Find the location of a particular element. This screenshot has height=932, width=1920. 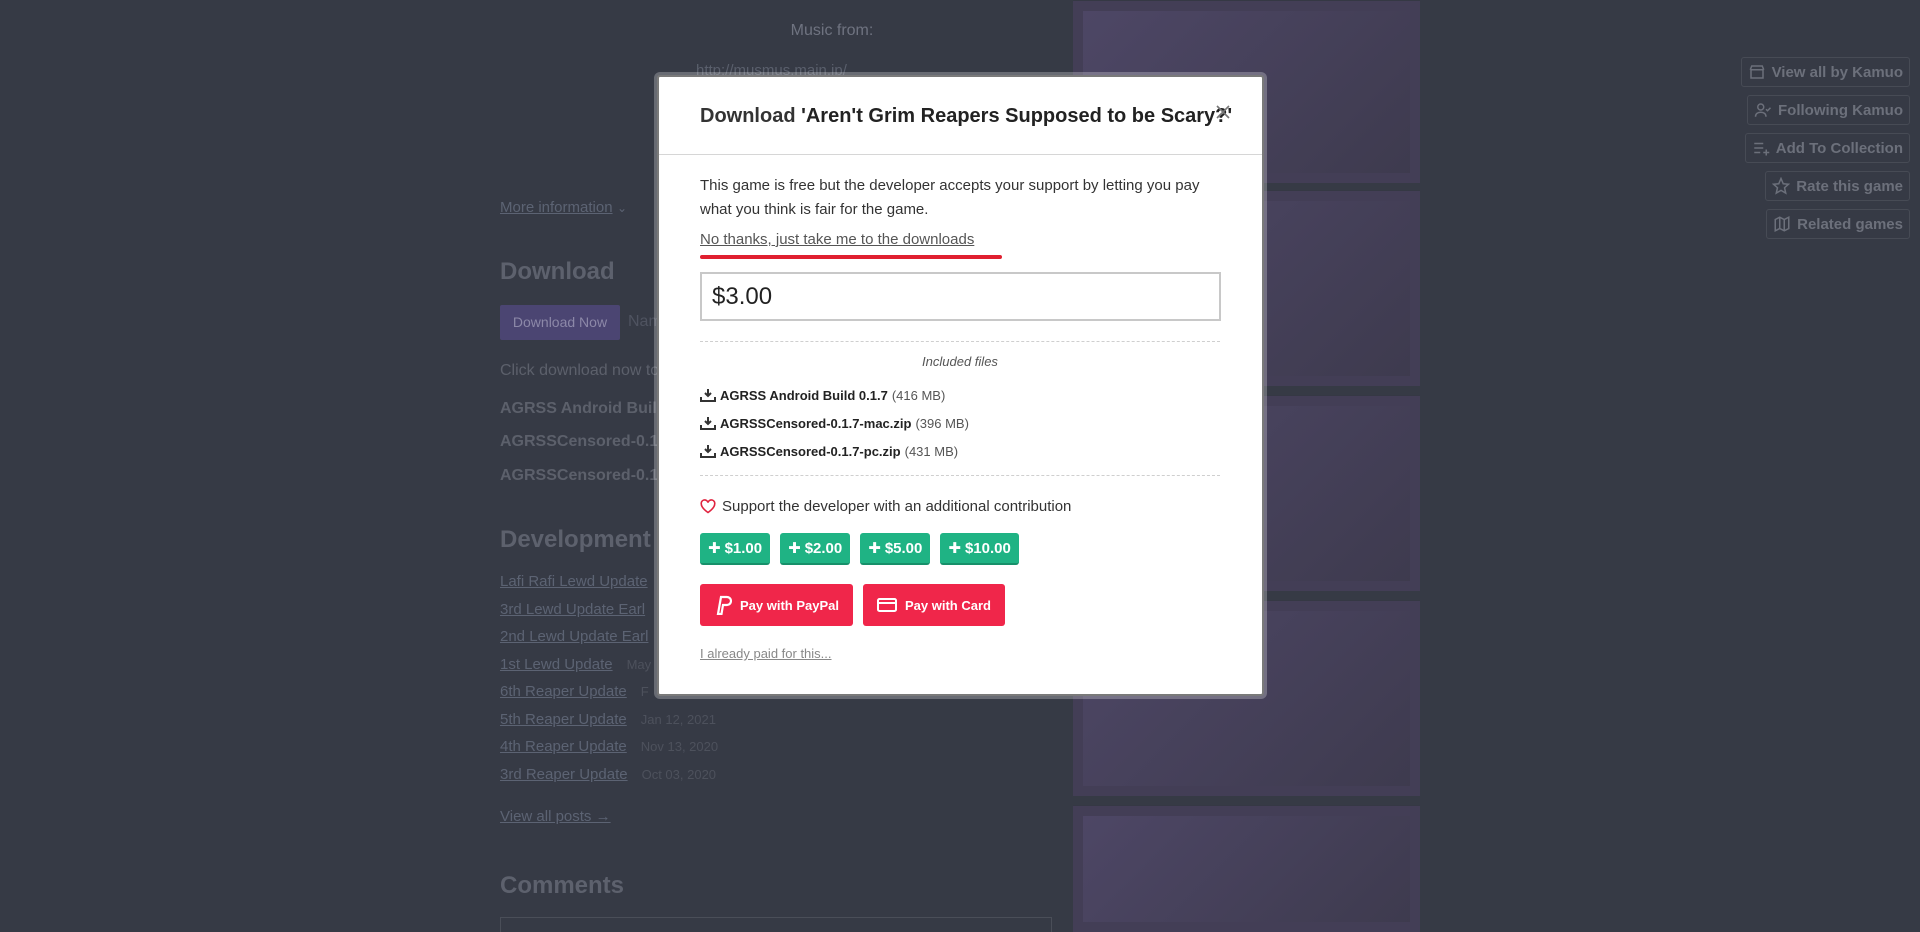

pay-with-paypal-button: Pay with PayPal is located at coordinates (776, 605).